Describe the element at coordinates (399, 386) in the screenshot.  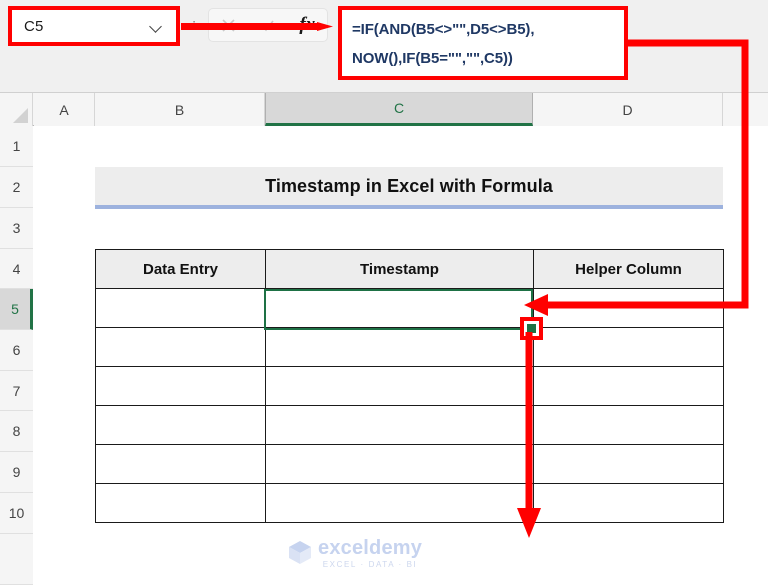
I see `cell-c7` at that location.